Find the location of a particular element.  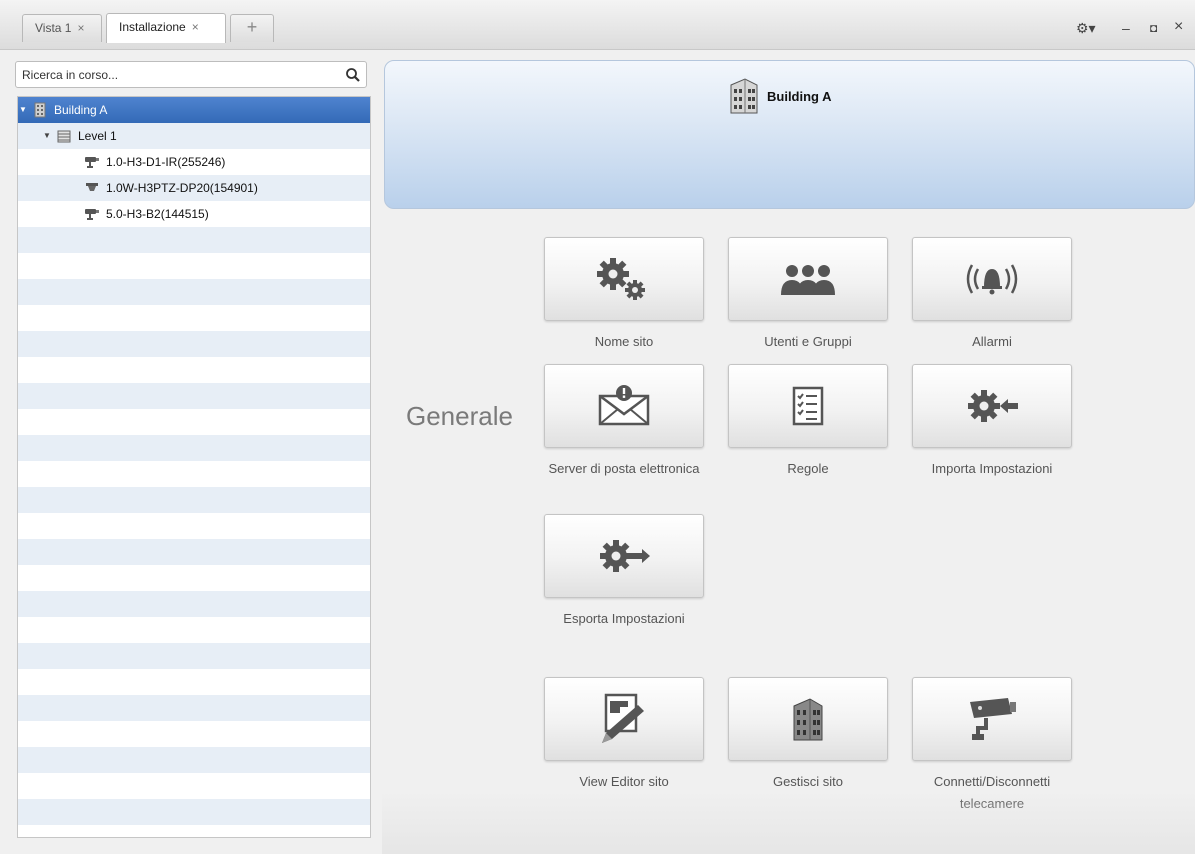

tile-utenti-gruppi: Utenti e Gruppi is located at coordinates (809, 295).